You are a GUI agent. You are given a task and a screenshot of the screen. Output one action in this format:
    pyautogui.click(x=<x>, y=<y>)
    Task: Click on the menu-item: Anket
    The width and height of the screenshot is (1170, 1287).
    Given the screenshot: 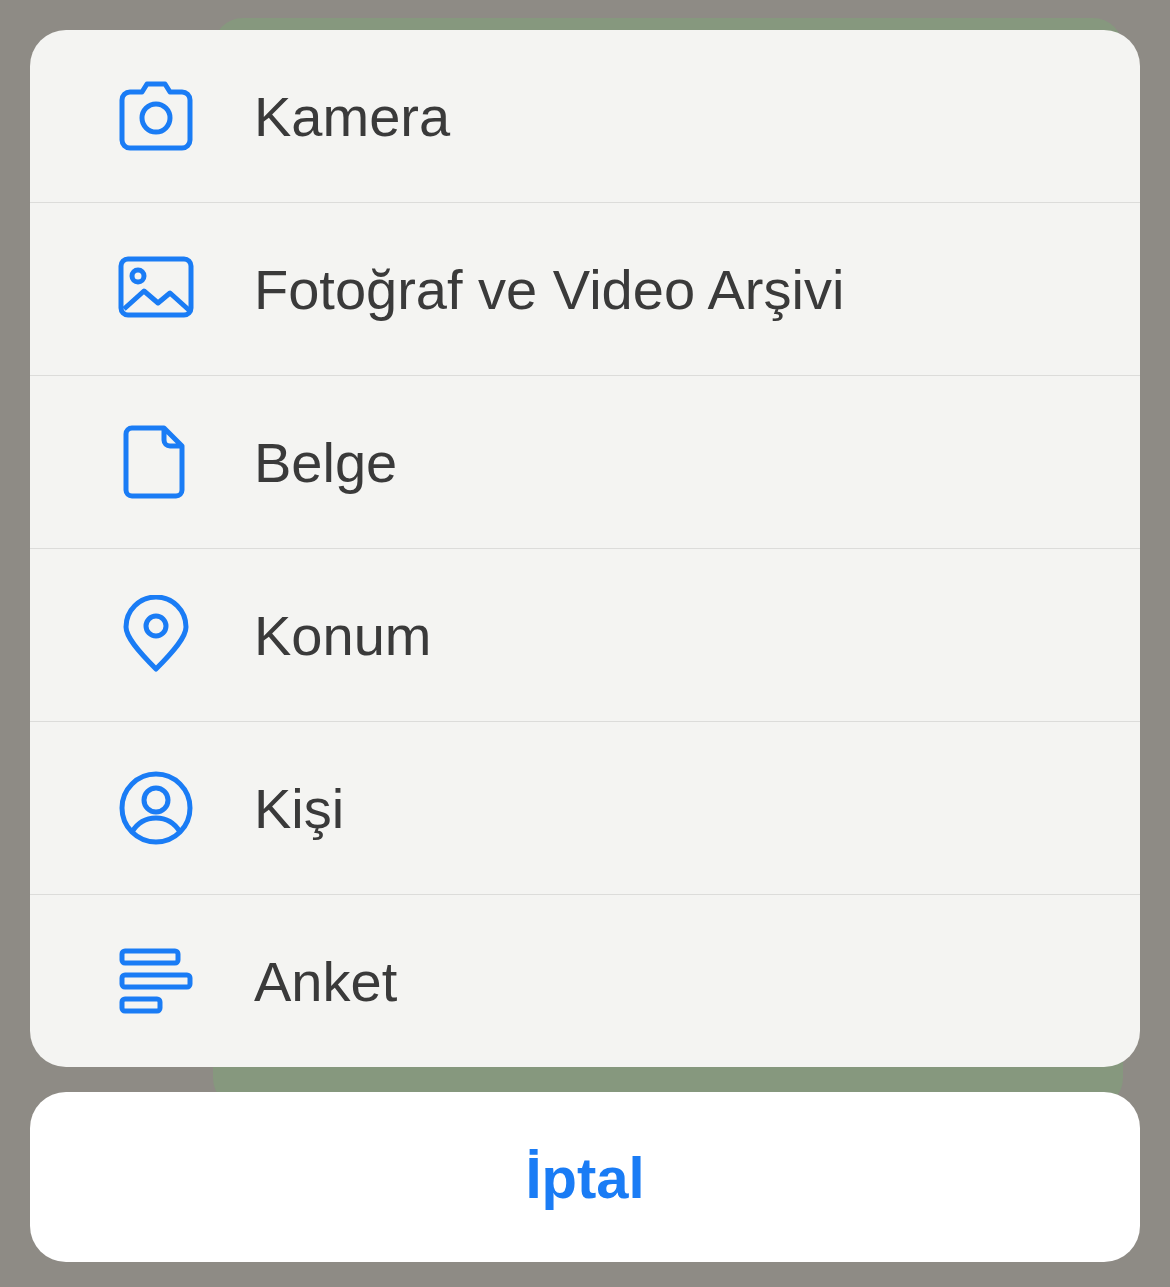 What is the action you would take?
    pyautogui.click(x=585, y=980)
    